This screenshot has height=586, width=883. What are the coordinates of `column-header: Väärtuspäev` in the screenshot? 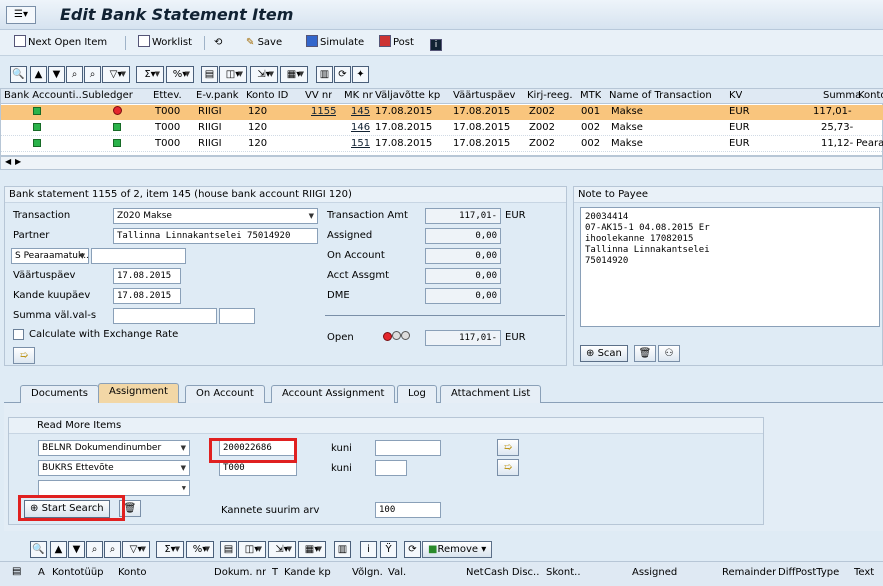 It's located at (484, 95).